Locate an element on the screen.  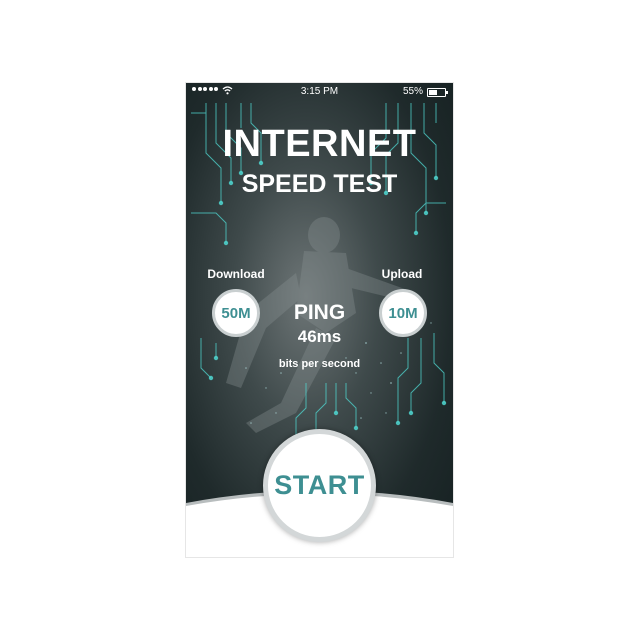
units-caption: bits per second is located at coordinates (319, 364).